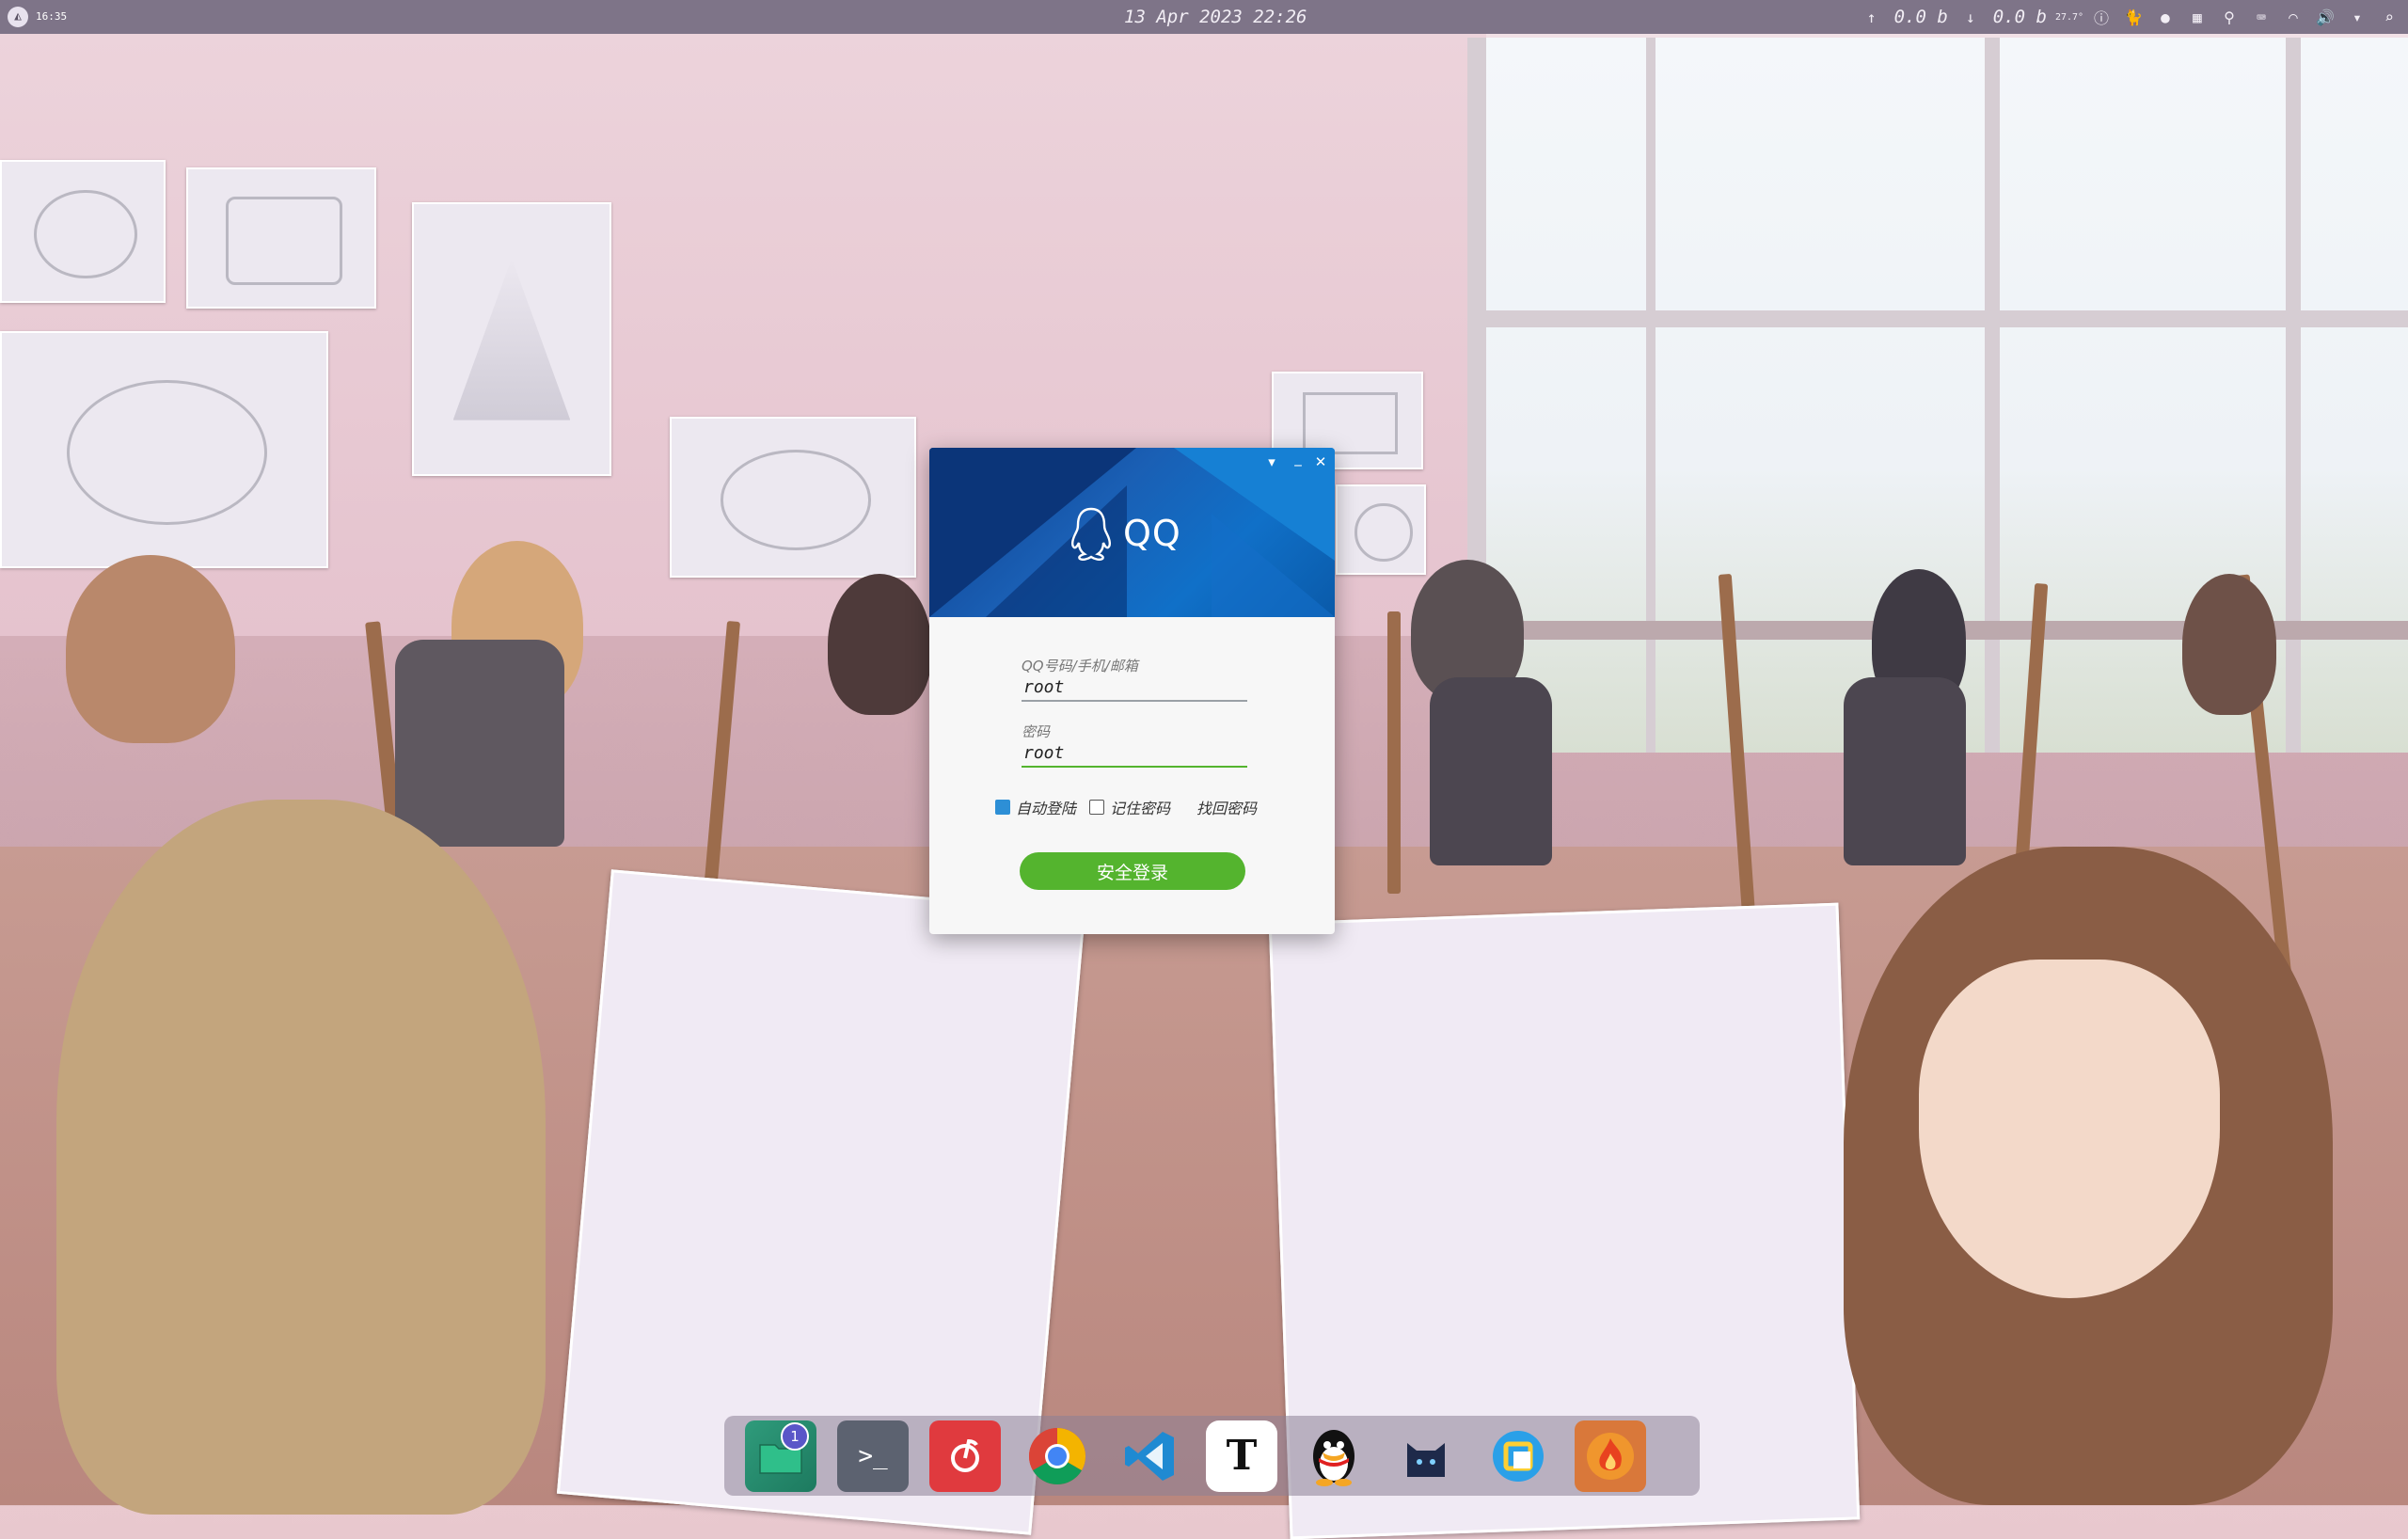 The width and height of the screenshot is (2408, 1539). I want to click on student-face-right, so click(2069, 1129).